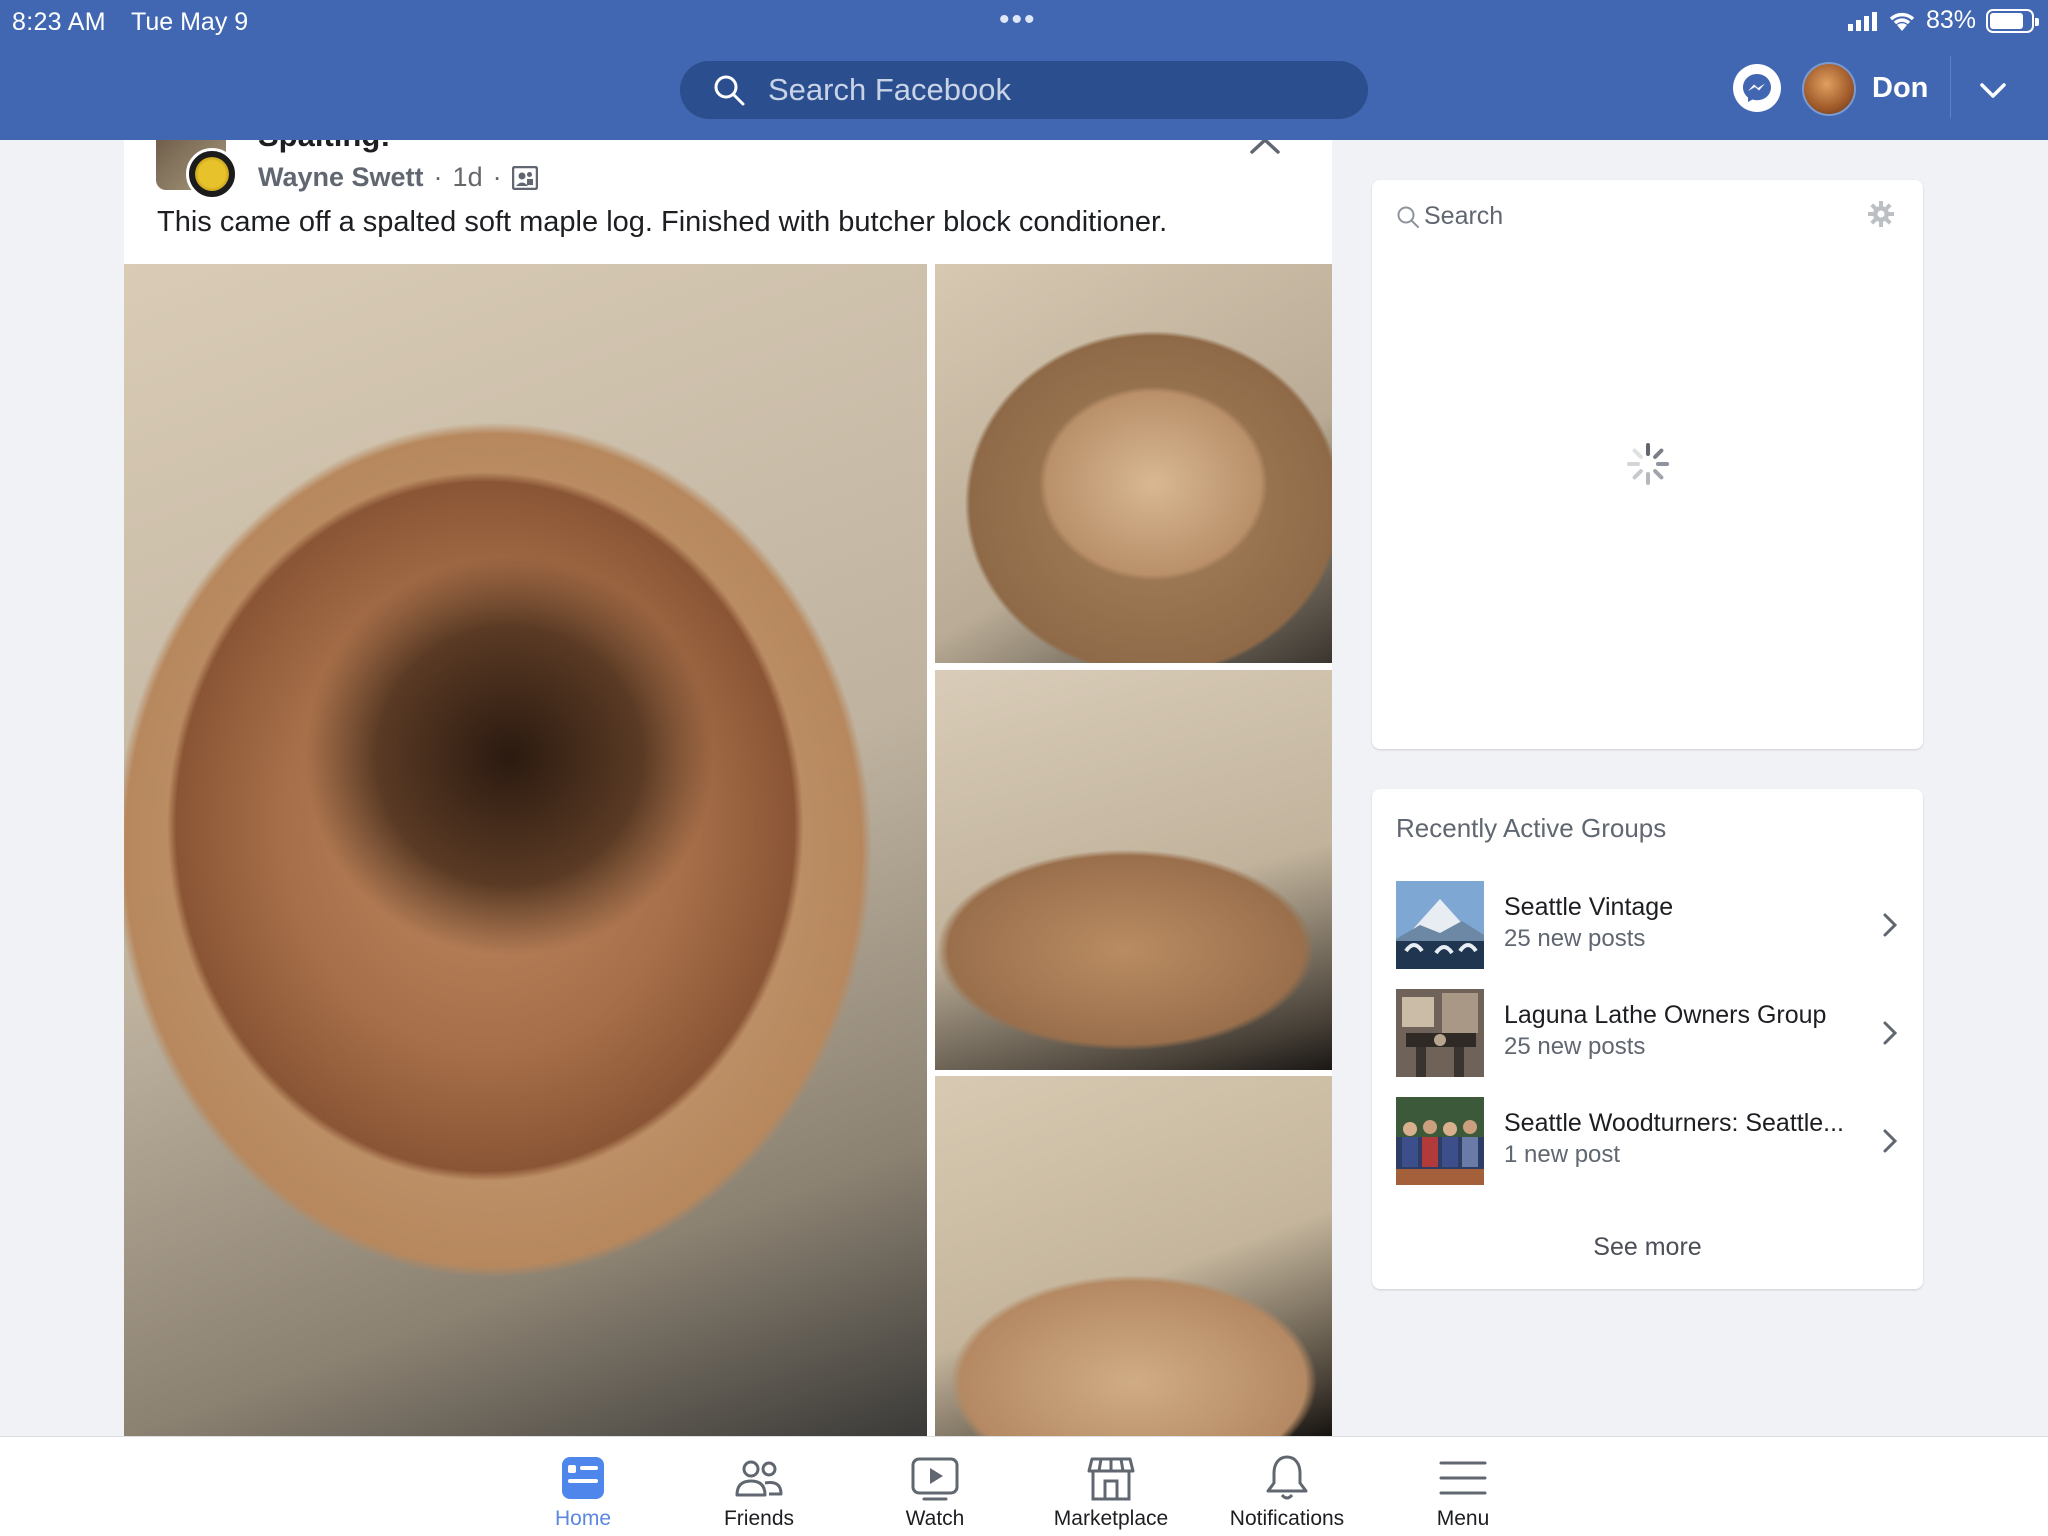 The height and width of the screenshot is (1536, 2048). Describe the element at coordinates (1652, 1033) in the screenshot. I see `group-row-laguna-lathe: Laguna Lathe Owners Group 25 new posts` at that location.